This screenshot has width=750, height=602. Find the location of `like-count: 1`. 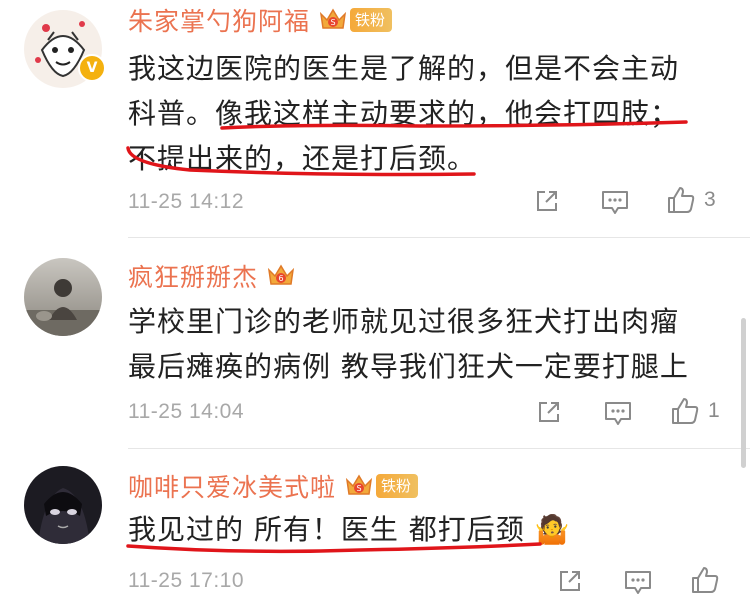

like-count: 1 is located at coordinates (714, 410).